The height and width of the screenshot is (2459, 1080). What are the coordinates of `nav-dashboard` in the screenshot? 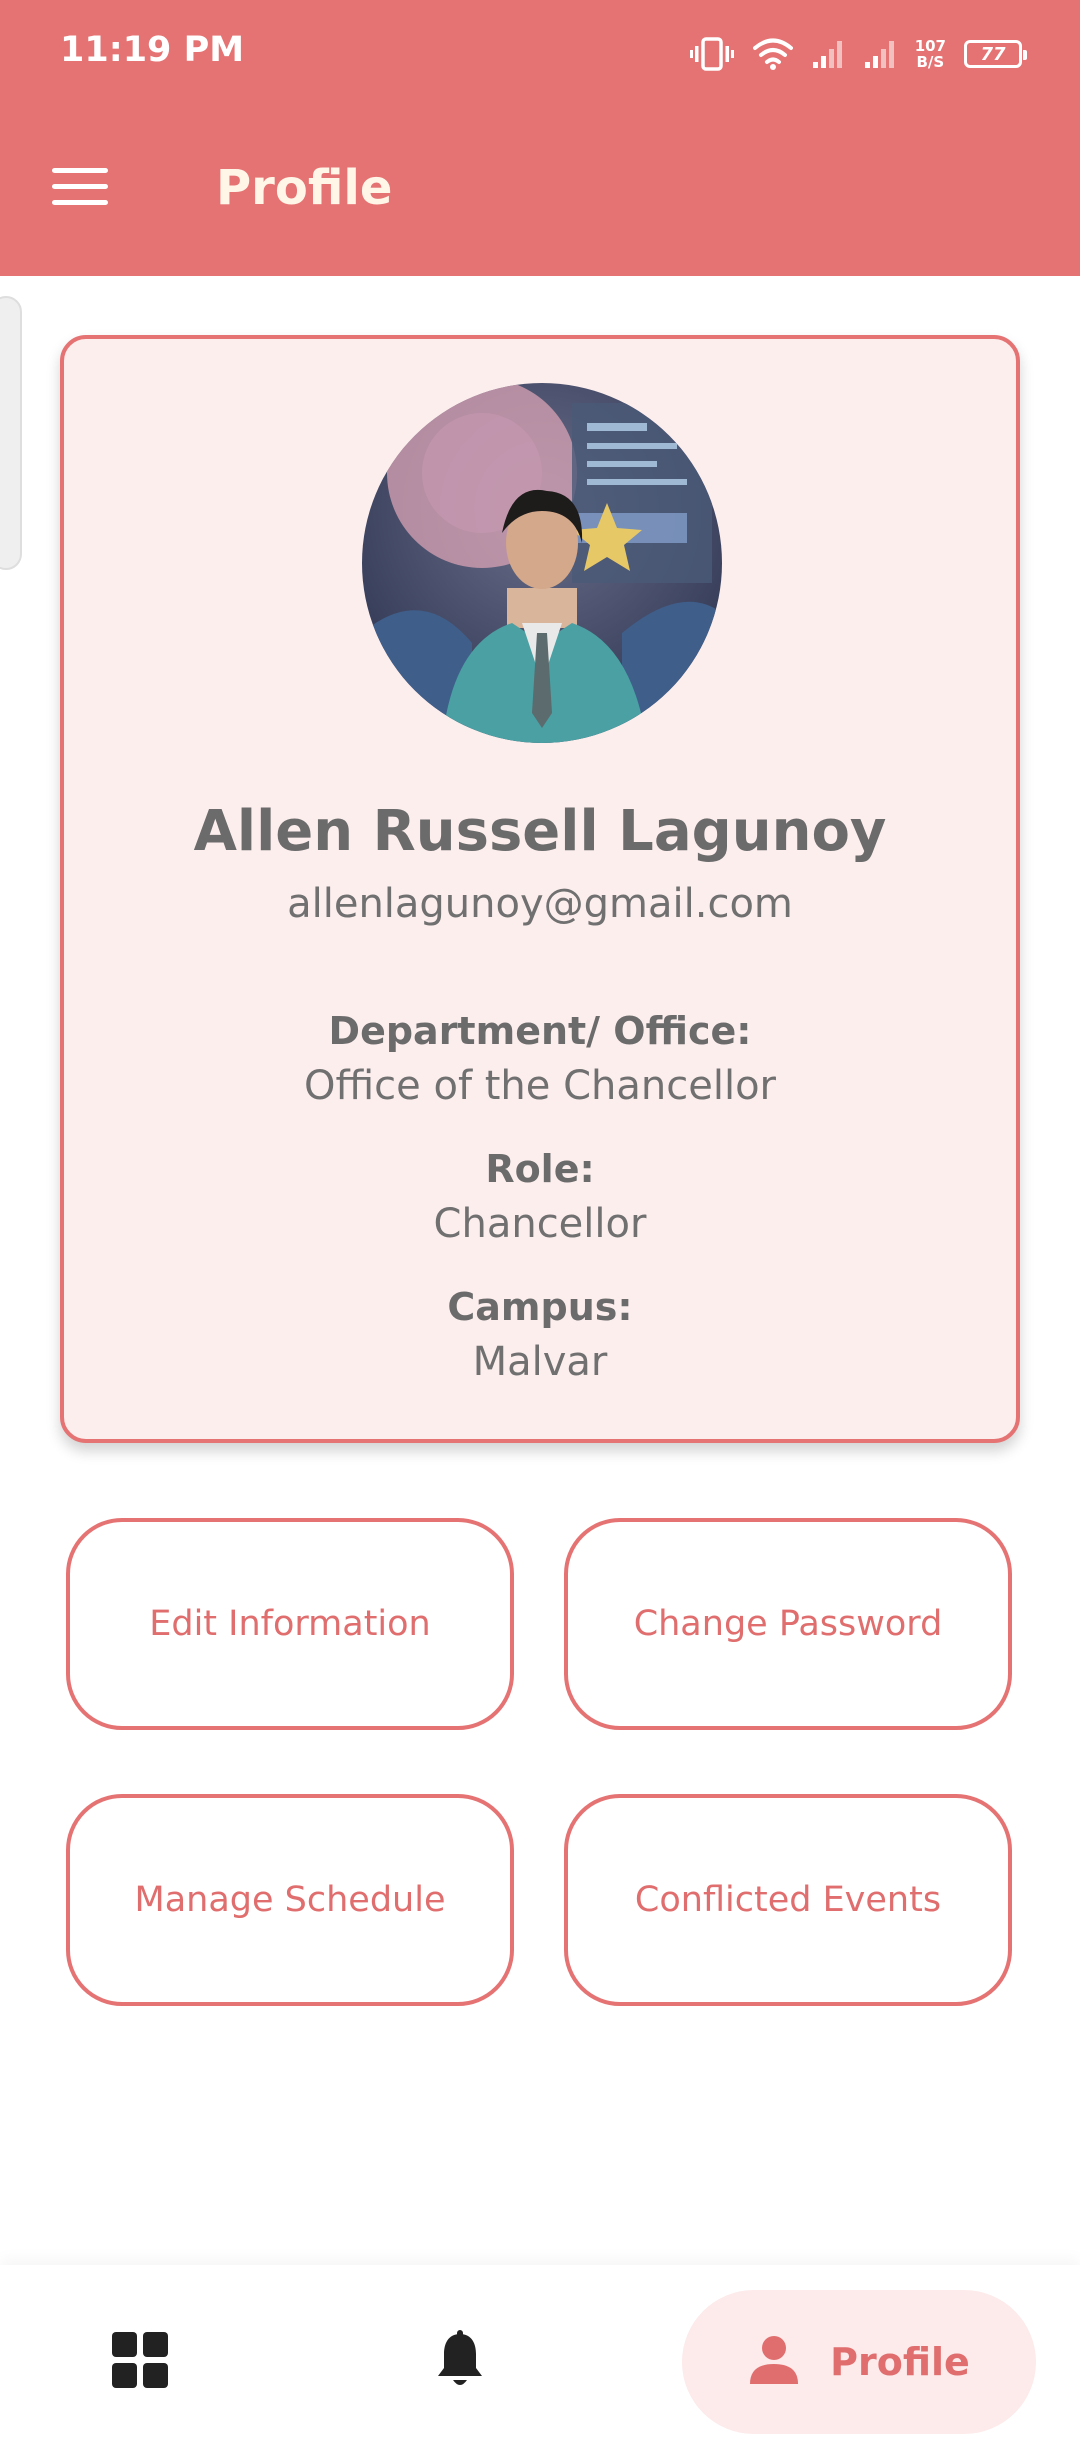 It's located at (140, 2362).